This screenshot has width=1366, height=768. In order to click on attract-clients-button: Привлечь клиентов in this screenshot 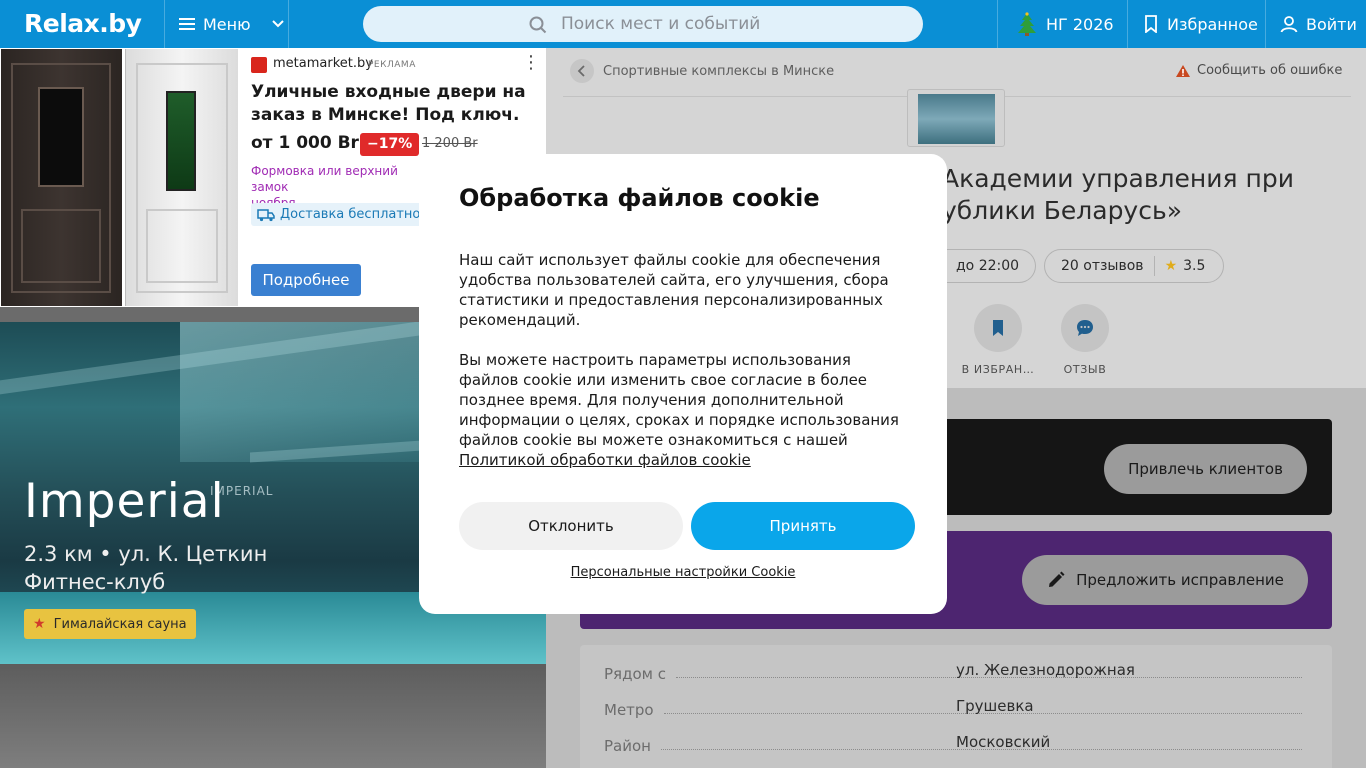, I will do `click(1205, 469)`.